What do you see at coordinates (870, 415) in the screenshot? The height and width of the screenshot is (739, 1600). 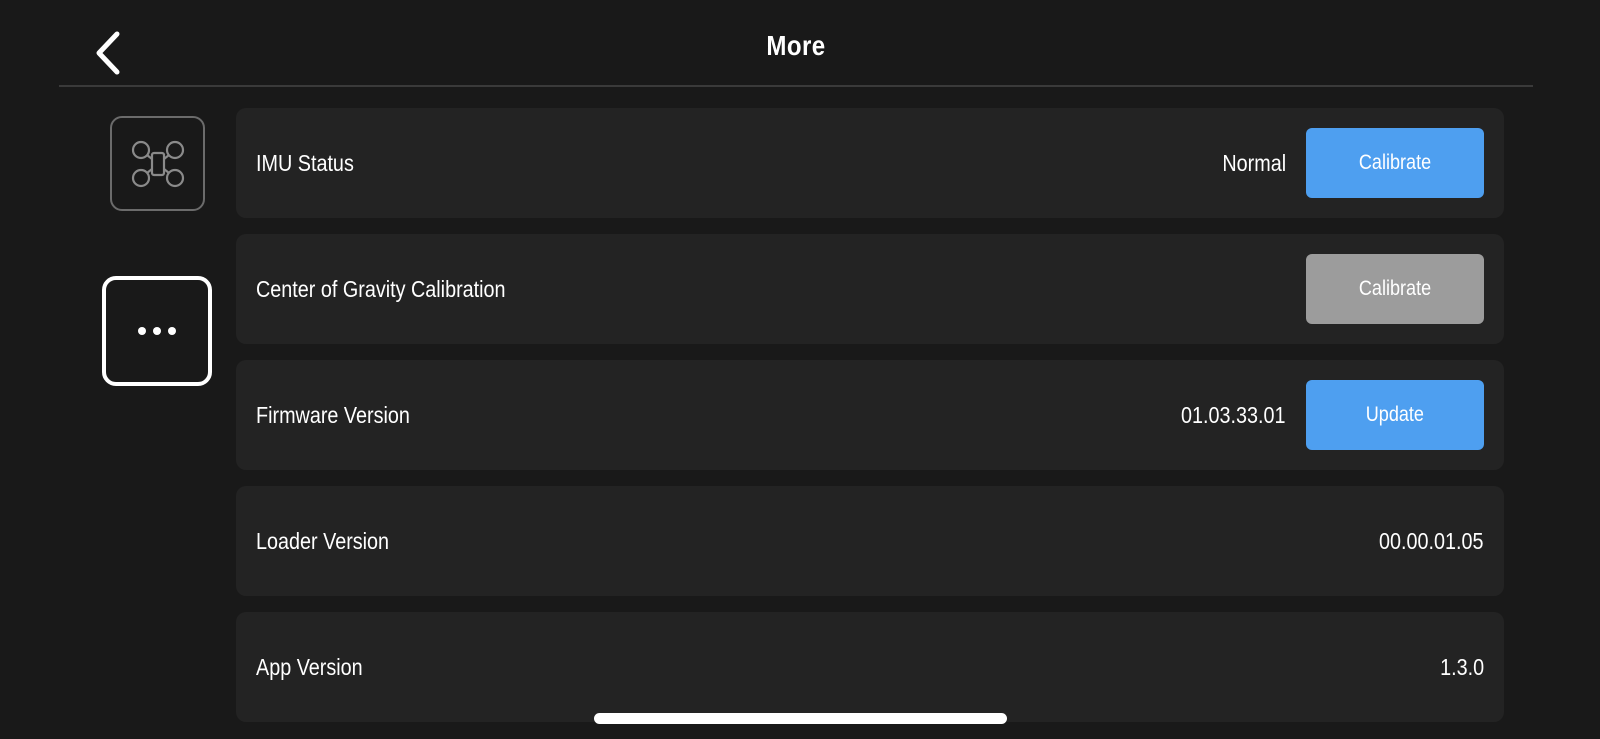 I see `firmware-version-row: Firmware Version 01.03.33.01 Update` at bounding box center [870, 415].